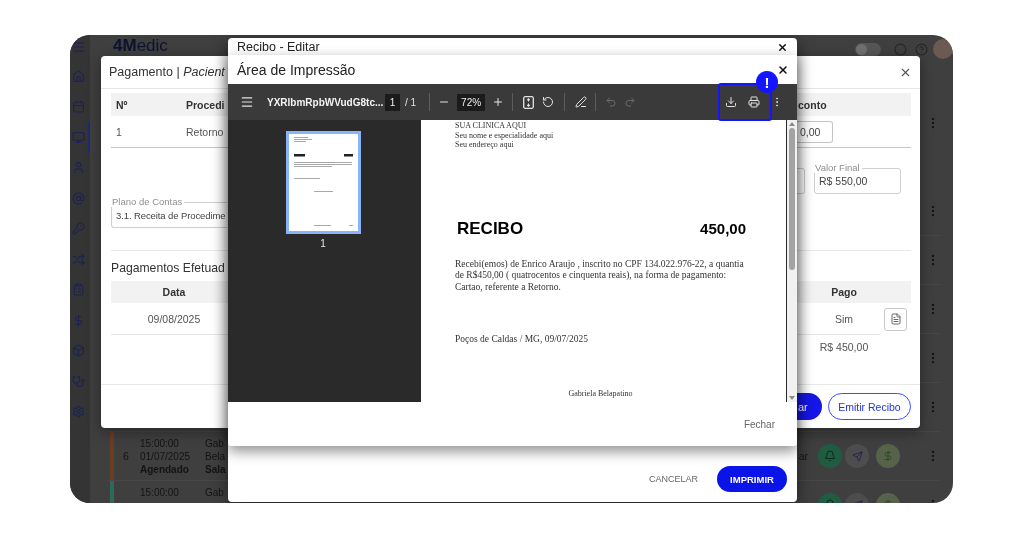  What do you see at coordinates (323, 243) in the screenshot?
I see `page-number-label: 1` at bounding box center [323, 243].